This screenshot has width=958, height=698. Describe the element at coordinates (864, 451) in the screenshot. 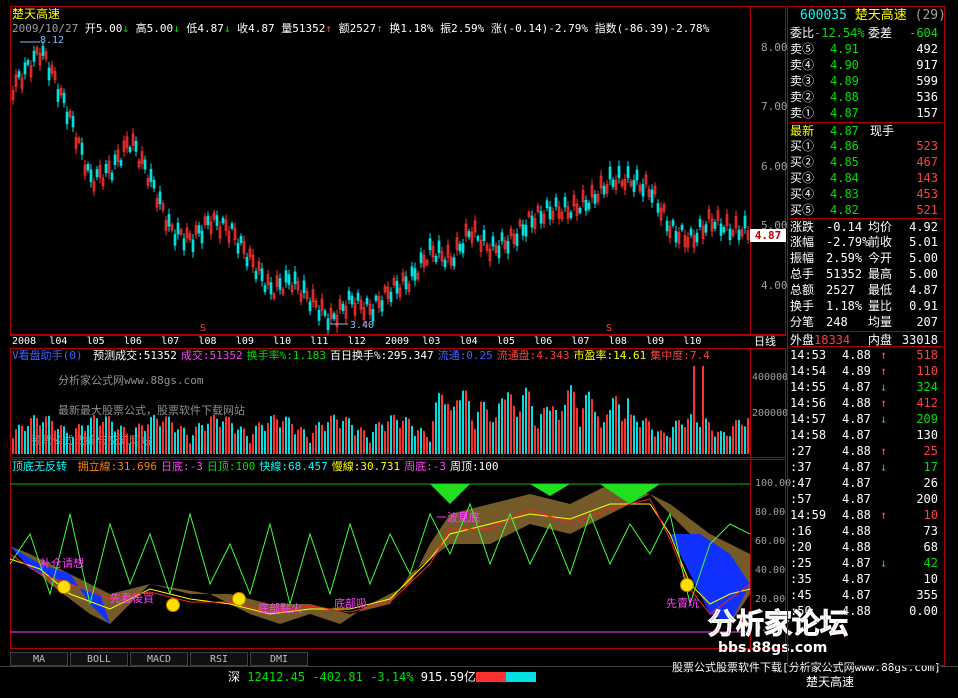

I see `tick-row: :27 4.88 ↑ 25` at that location.